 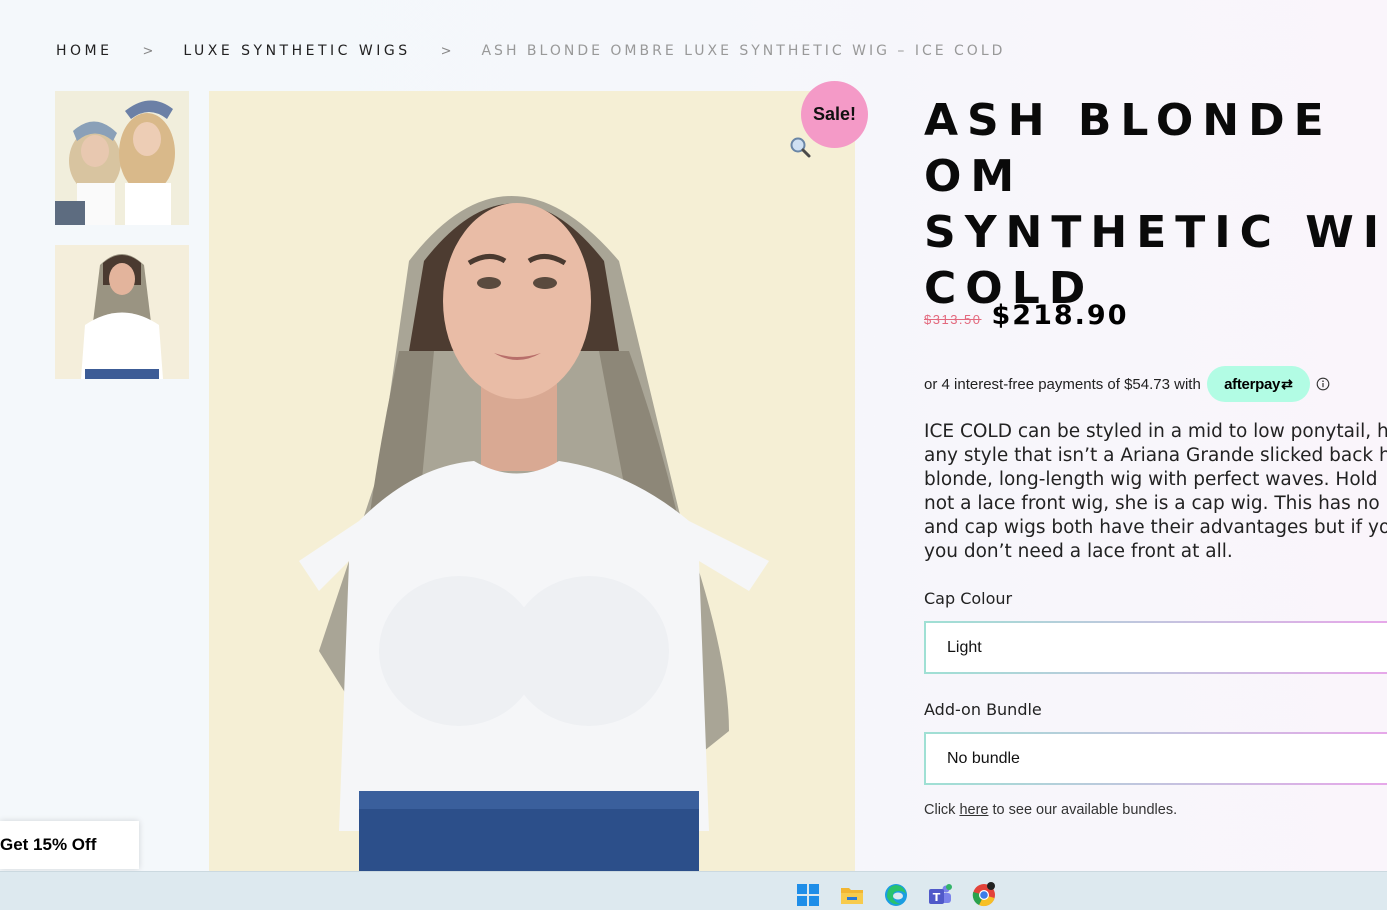 I want to click on product-title-line: ASH BLONDE OM, so click(x=1128, y=148).